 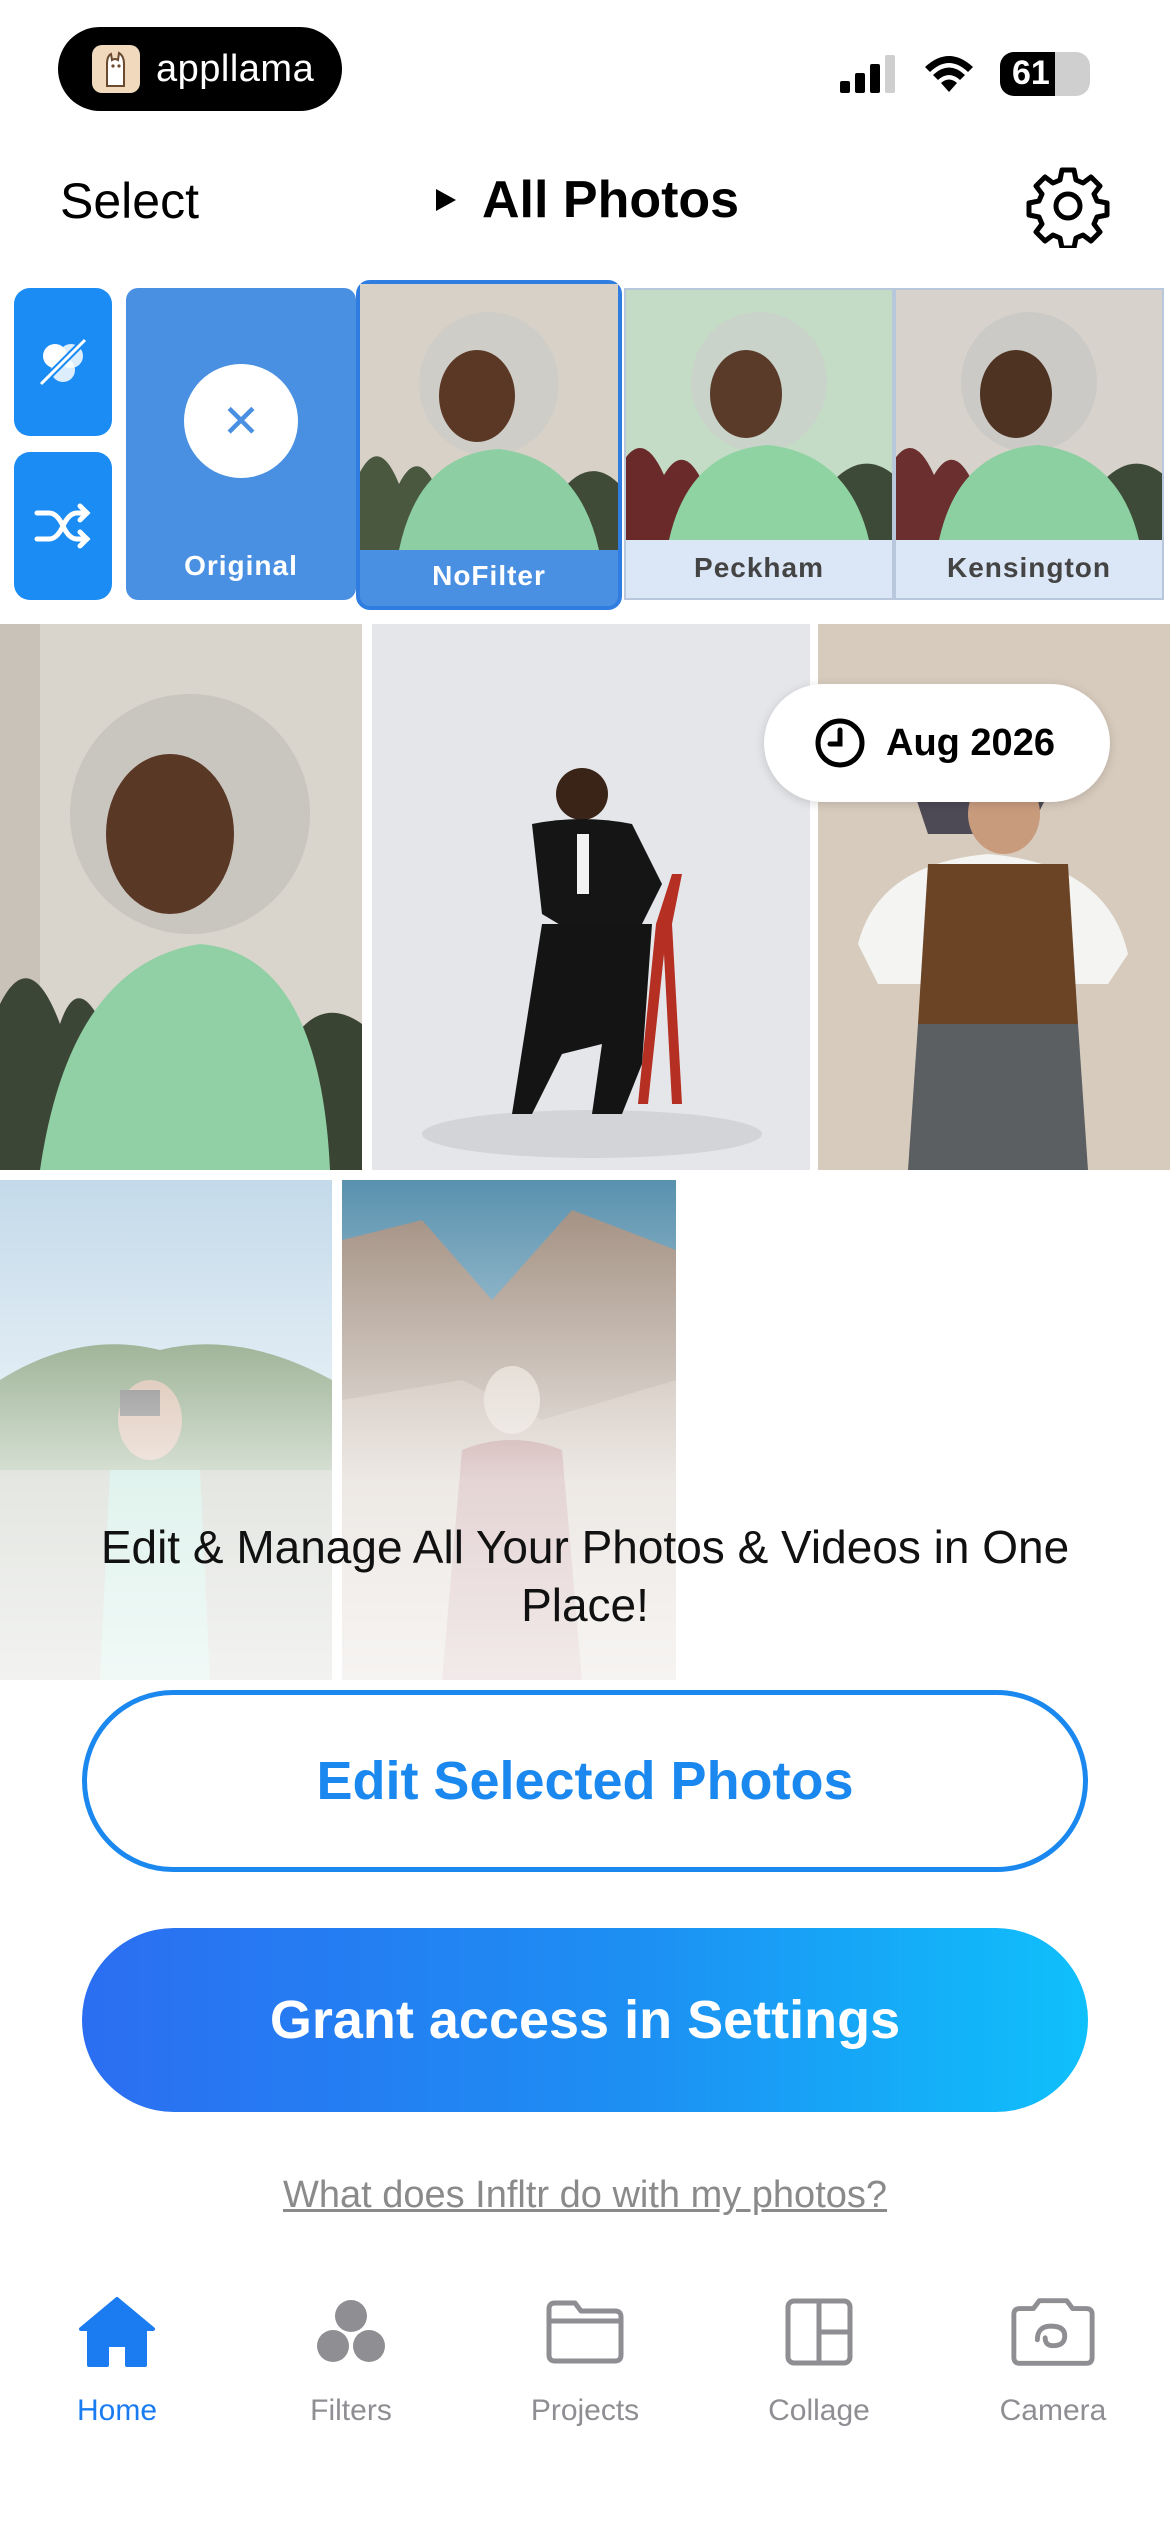 I want to click on tab-label: Filters, so click(x=351, y=2410).